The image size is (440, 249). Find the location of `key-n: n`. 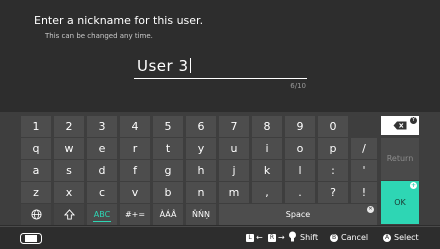

key-n: n is located at coordinates (201, 192).